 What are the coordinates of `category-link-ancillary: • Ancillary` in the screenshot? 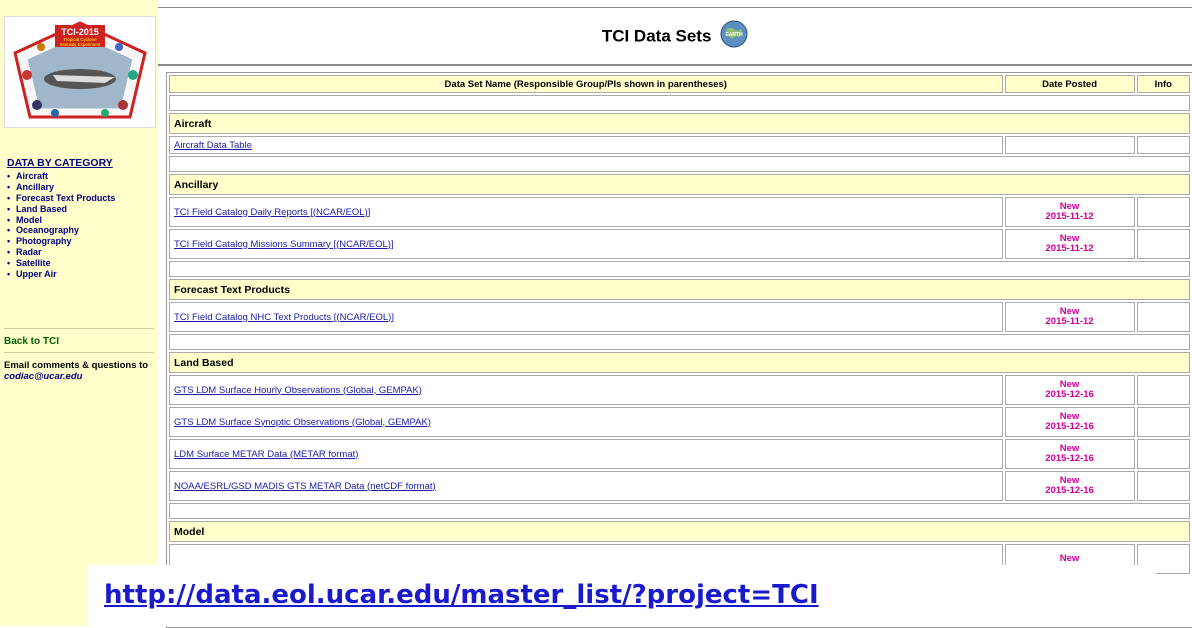 It's located at (61, 187).